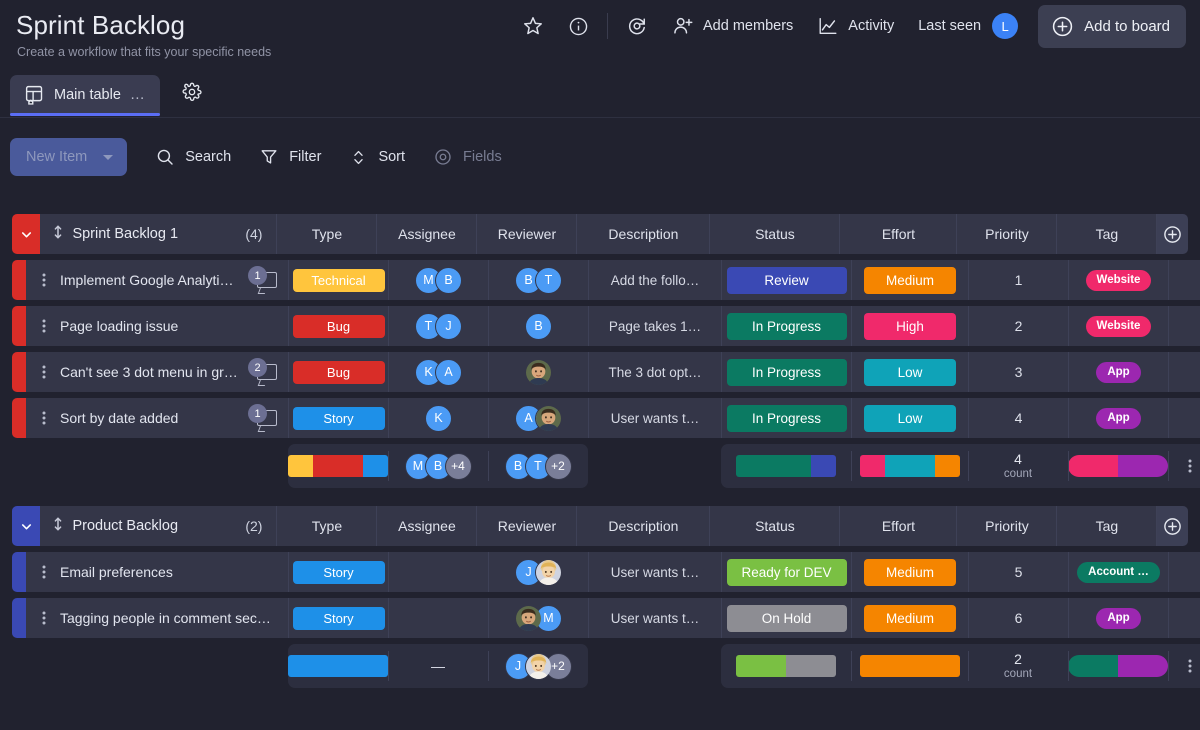 This screenshot has height=730, width=1200. I want to click on row-name-cell: Can't see 3 dot menu in gr… 2, so click(157, 372).